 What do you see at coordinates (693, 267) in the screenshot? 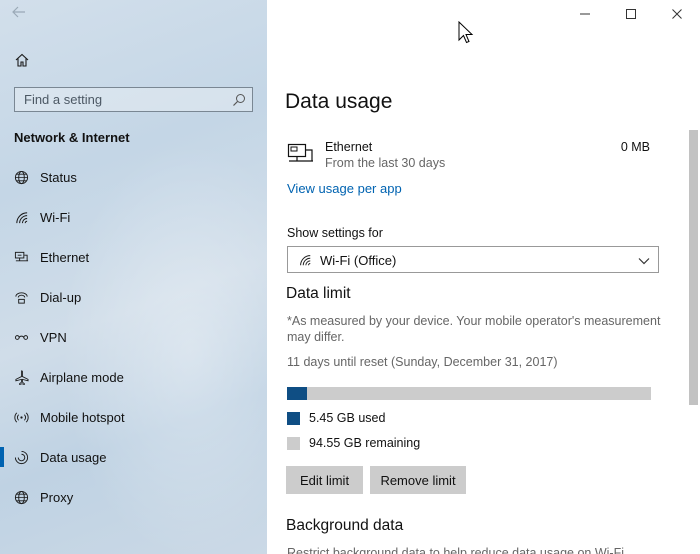
I see `scrollbar-thumb` at bounding box center [693, 267].